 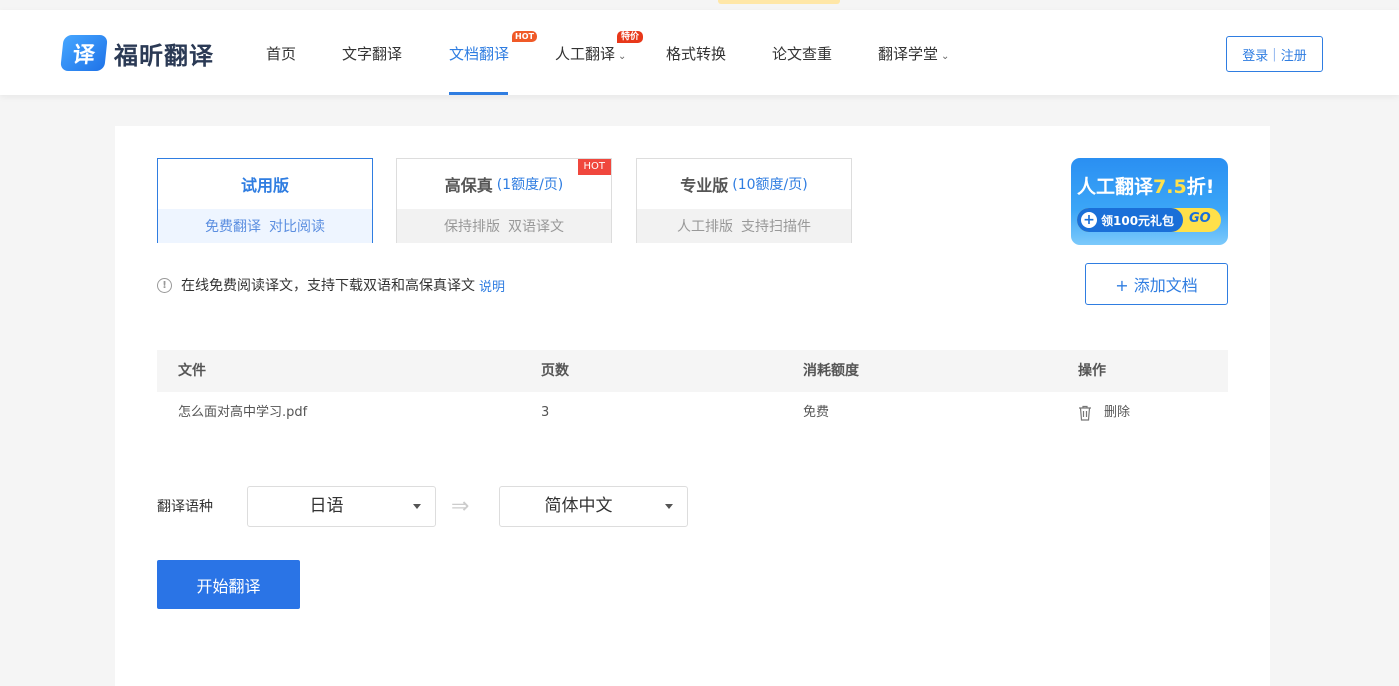 What do you see at coordinates (84, 53) in the screenshot?
I see `logo-icon: 译` at bounding box center [84, 53].